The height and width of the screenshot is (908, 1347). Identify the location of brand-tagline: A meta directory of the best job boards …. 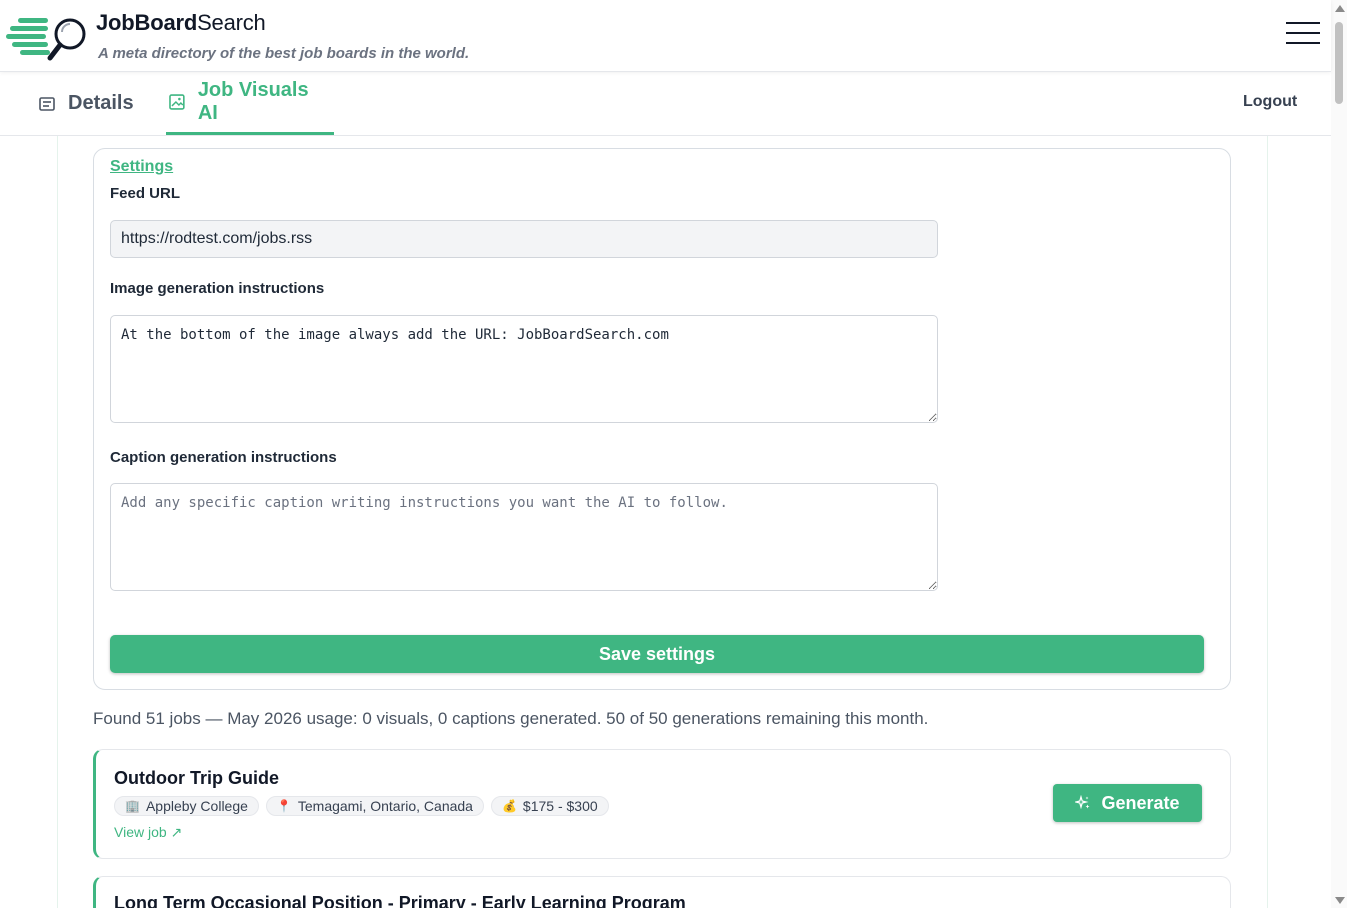
(284, 53).